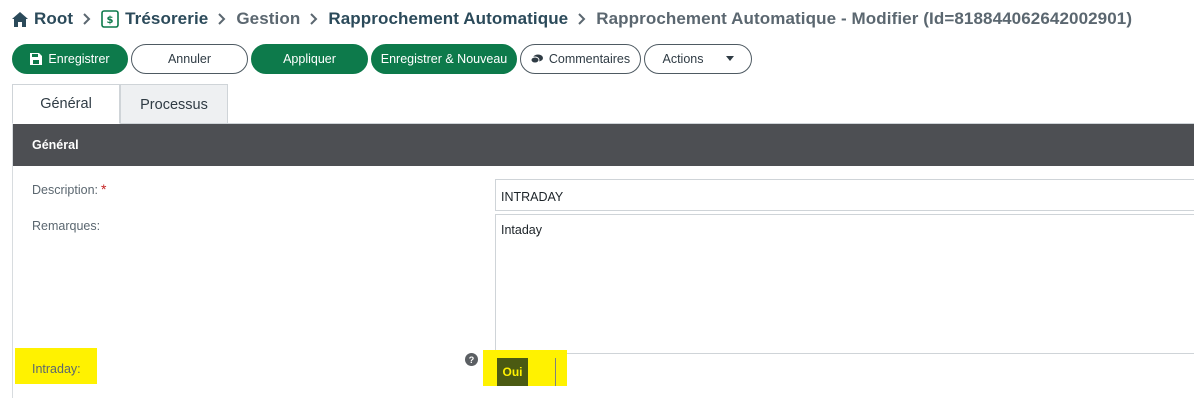  I want to click on section-title: Général, so click(55, 145).